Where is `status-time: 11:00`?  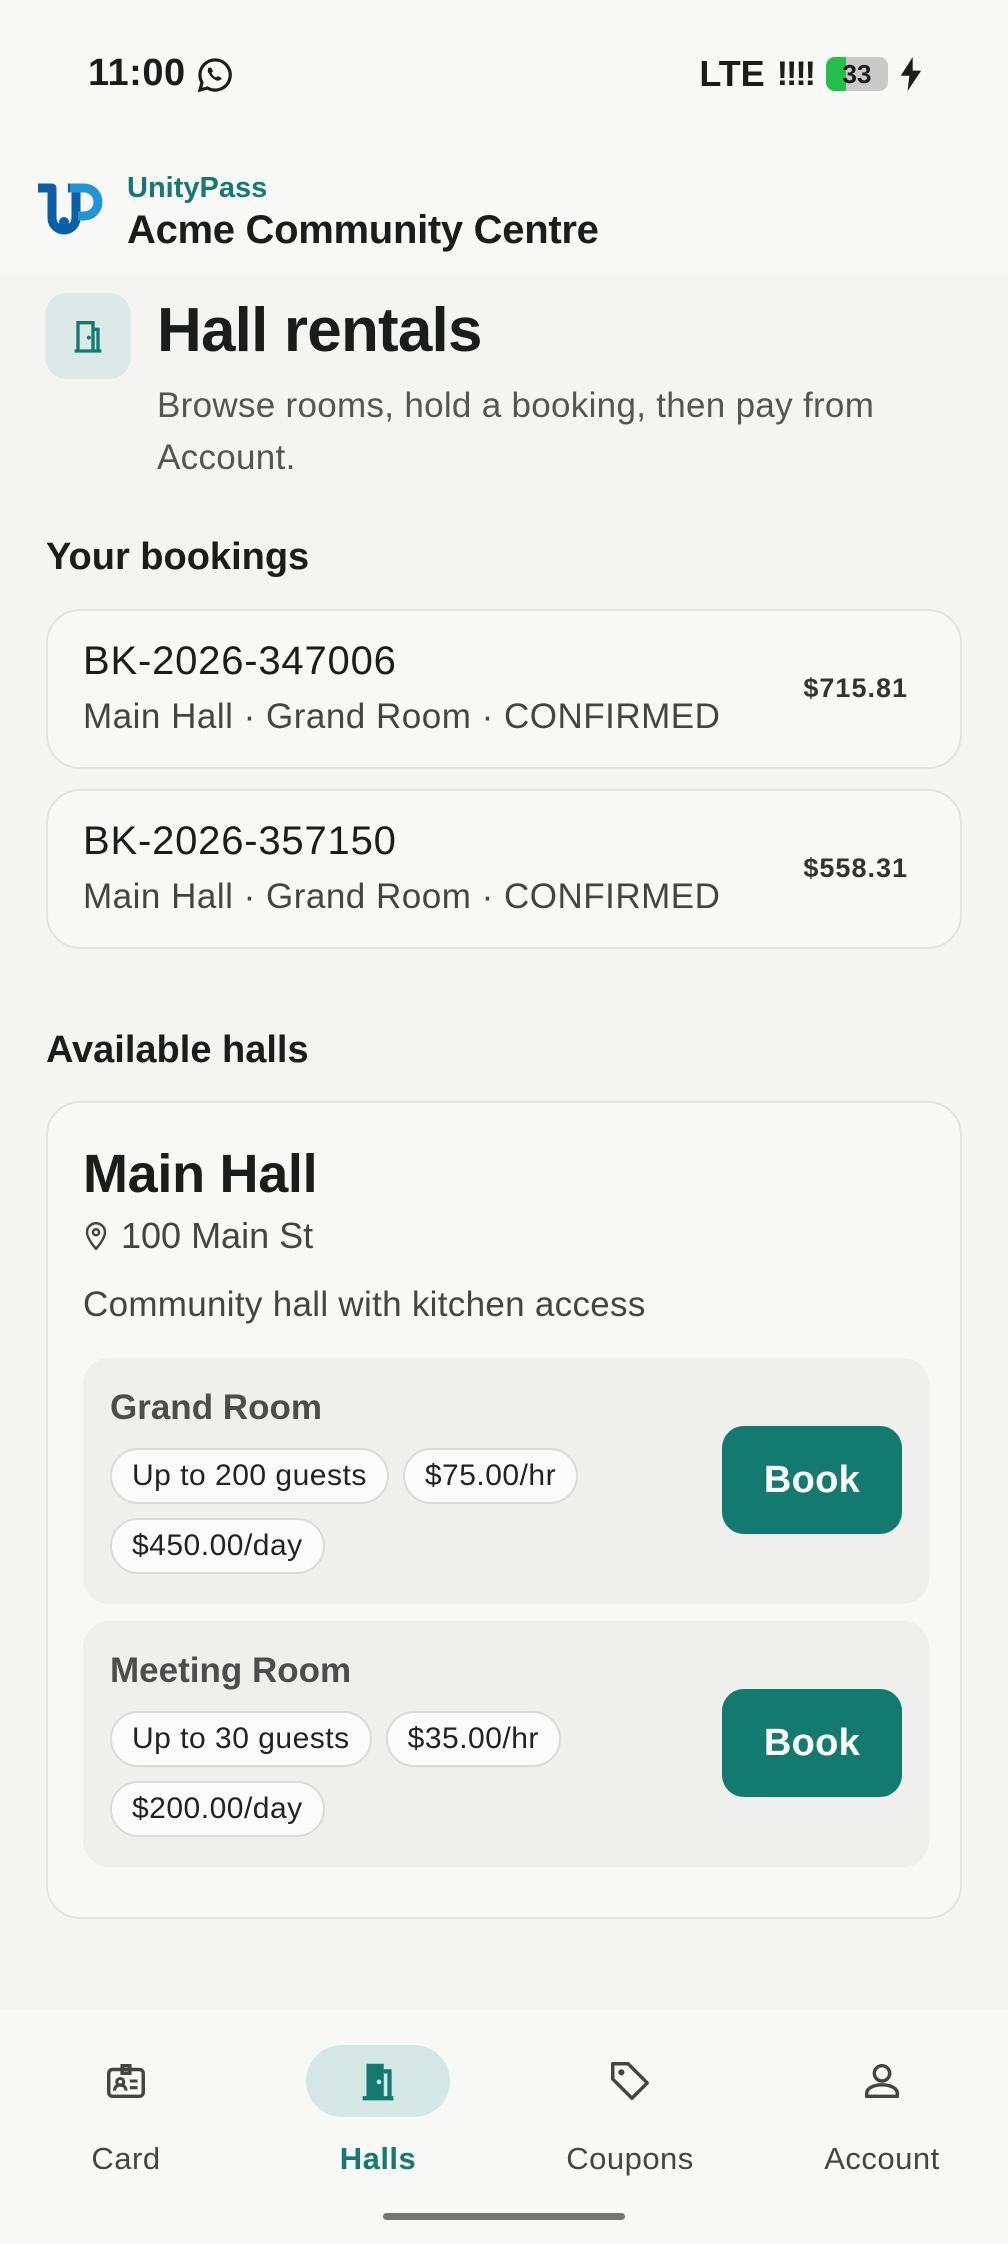
status-time: 11:00 is located at coordinates (137, 73).